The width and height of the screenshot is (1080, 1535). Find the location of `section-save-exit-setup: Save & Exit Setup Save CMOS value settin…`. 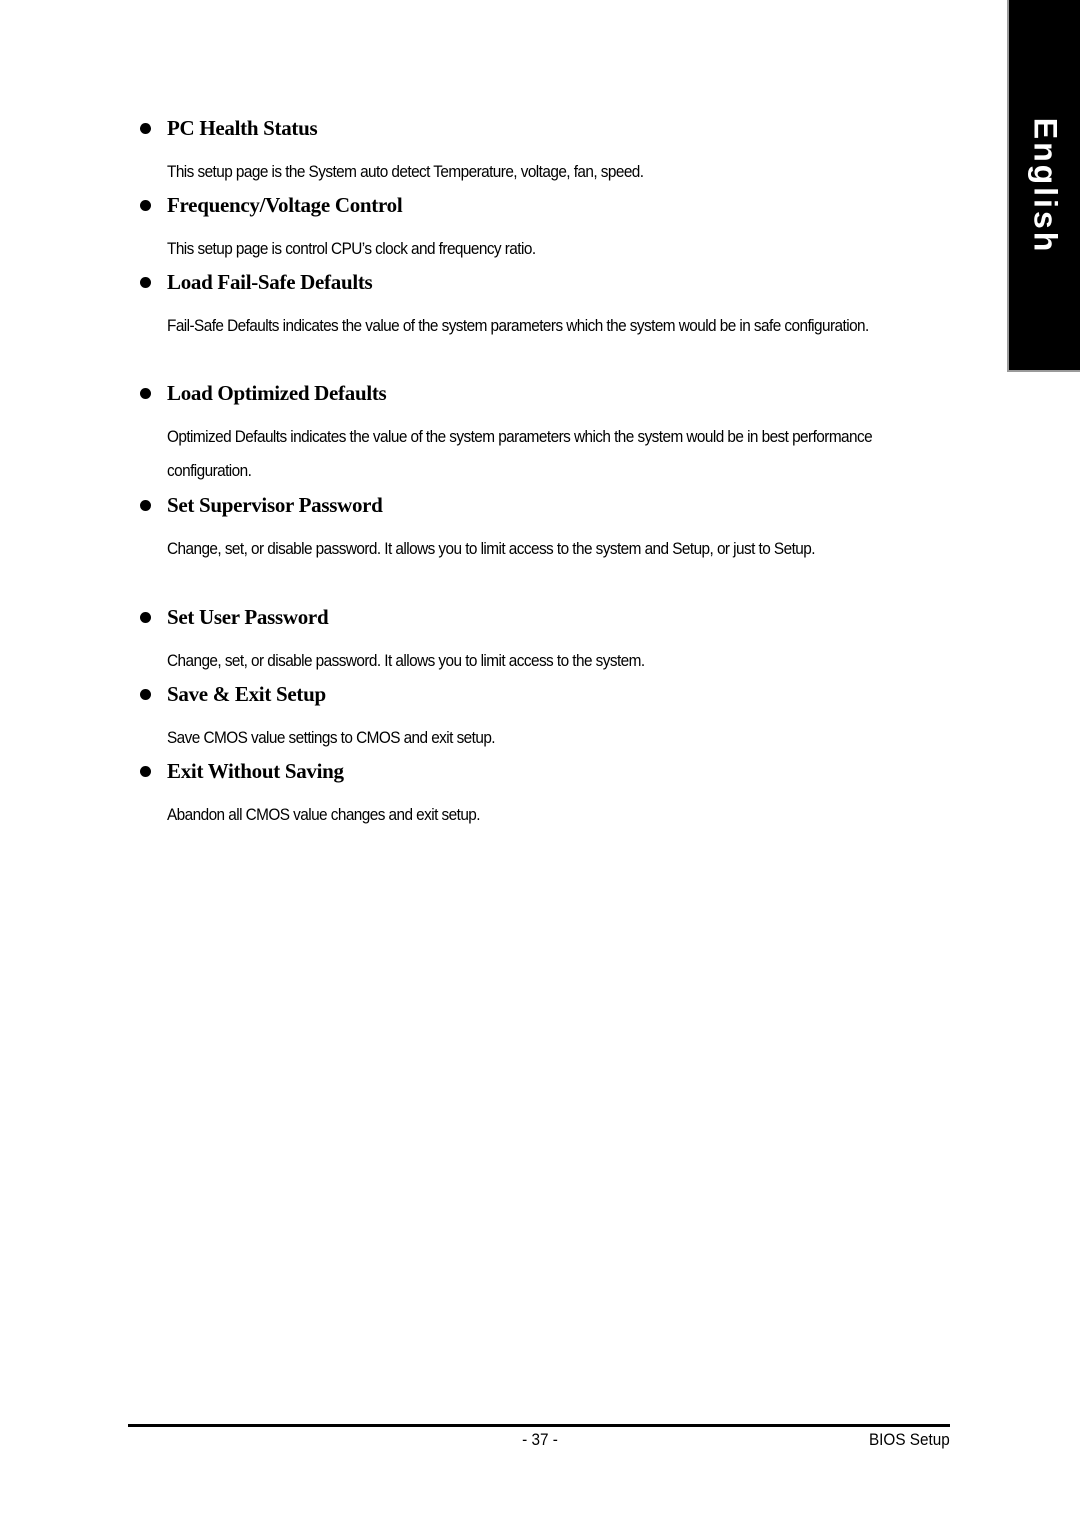

section-save-exit-setup: Save & Exit Setup Save CMOS value settin… is located at coordinates (550, 717).